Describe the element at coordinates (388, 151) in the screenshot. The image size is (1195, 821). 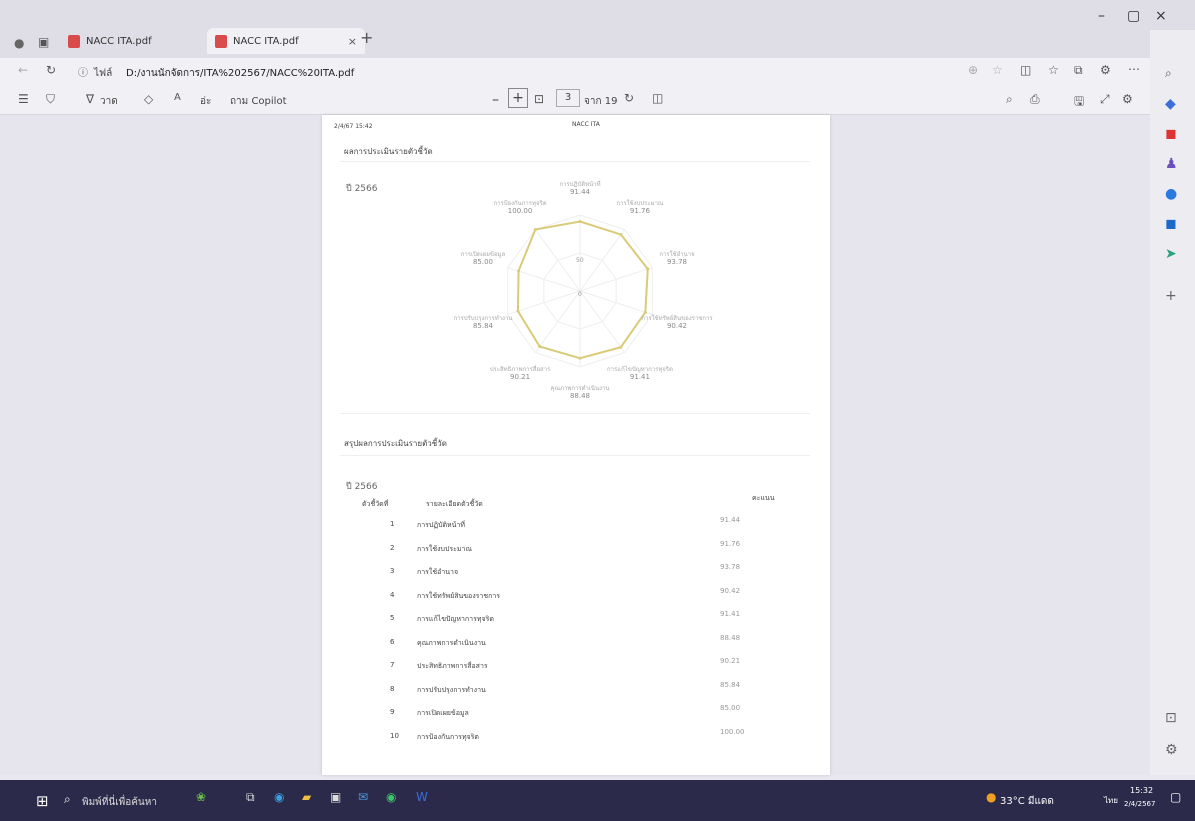
I see `section1-title: ผลการประเมินรายตัวชี้วัด` at that location.